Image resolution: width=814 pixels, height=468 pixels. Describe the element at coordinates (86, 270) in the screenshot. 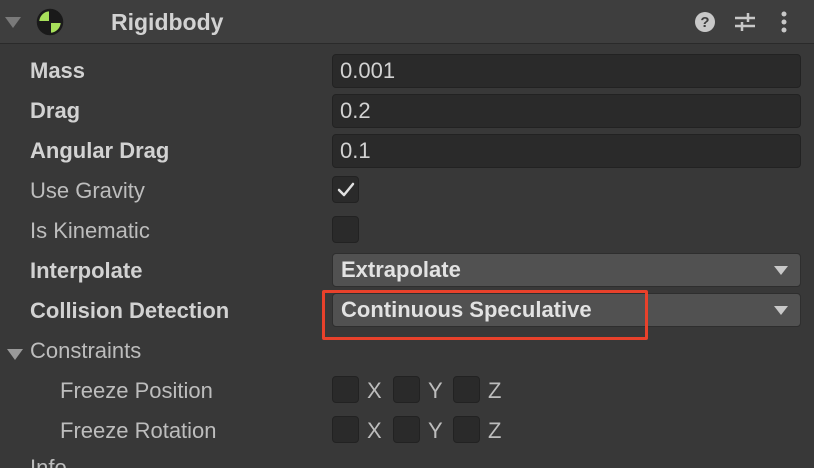

I see `interpolate-label: Interpolate` at that location.